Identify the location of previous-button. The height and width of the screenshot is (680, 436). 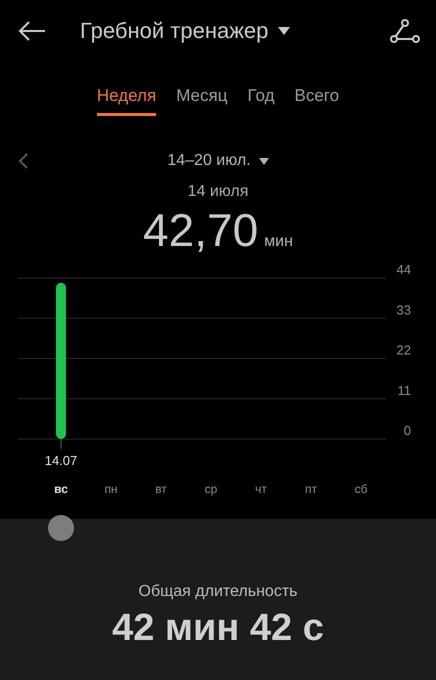
(23, 161).